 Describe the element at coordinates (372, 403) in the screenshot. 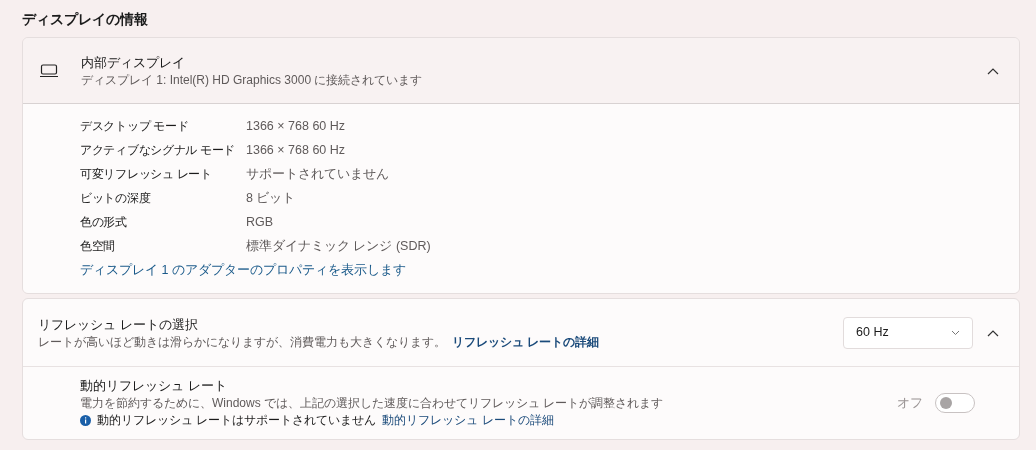

I see `dynamic-refresh-description: 電力を節約するために、Windows では、上記の選択した速度に合わせてリフレッシュ レートが調整されます` at that location.